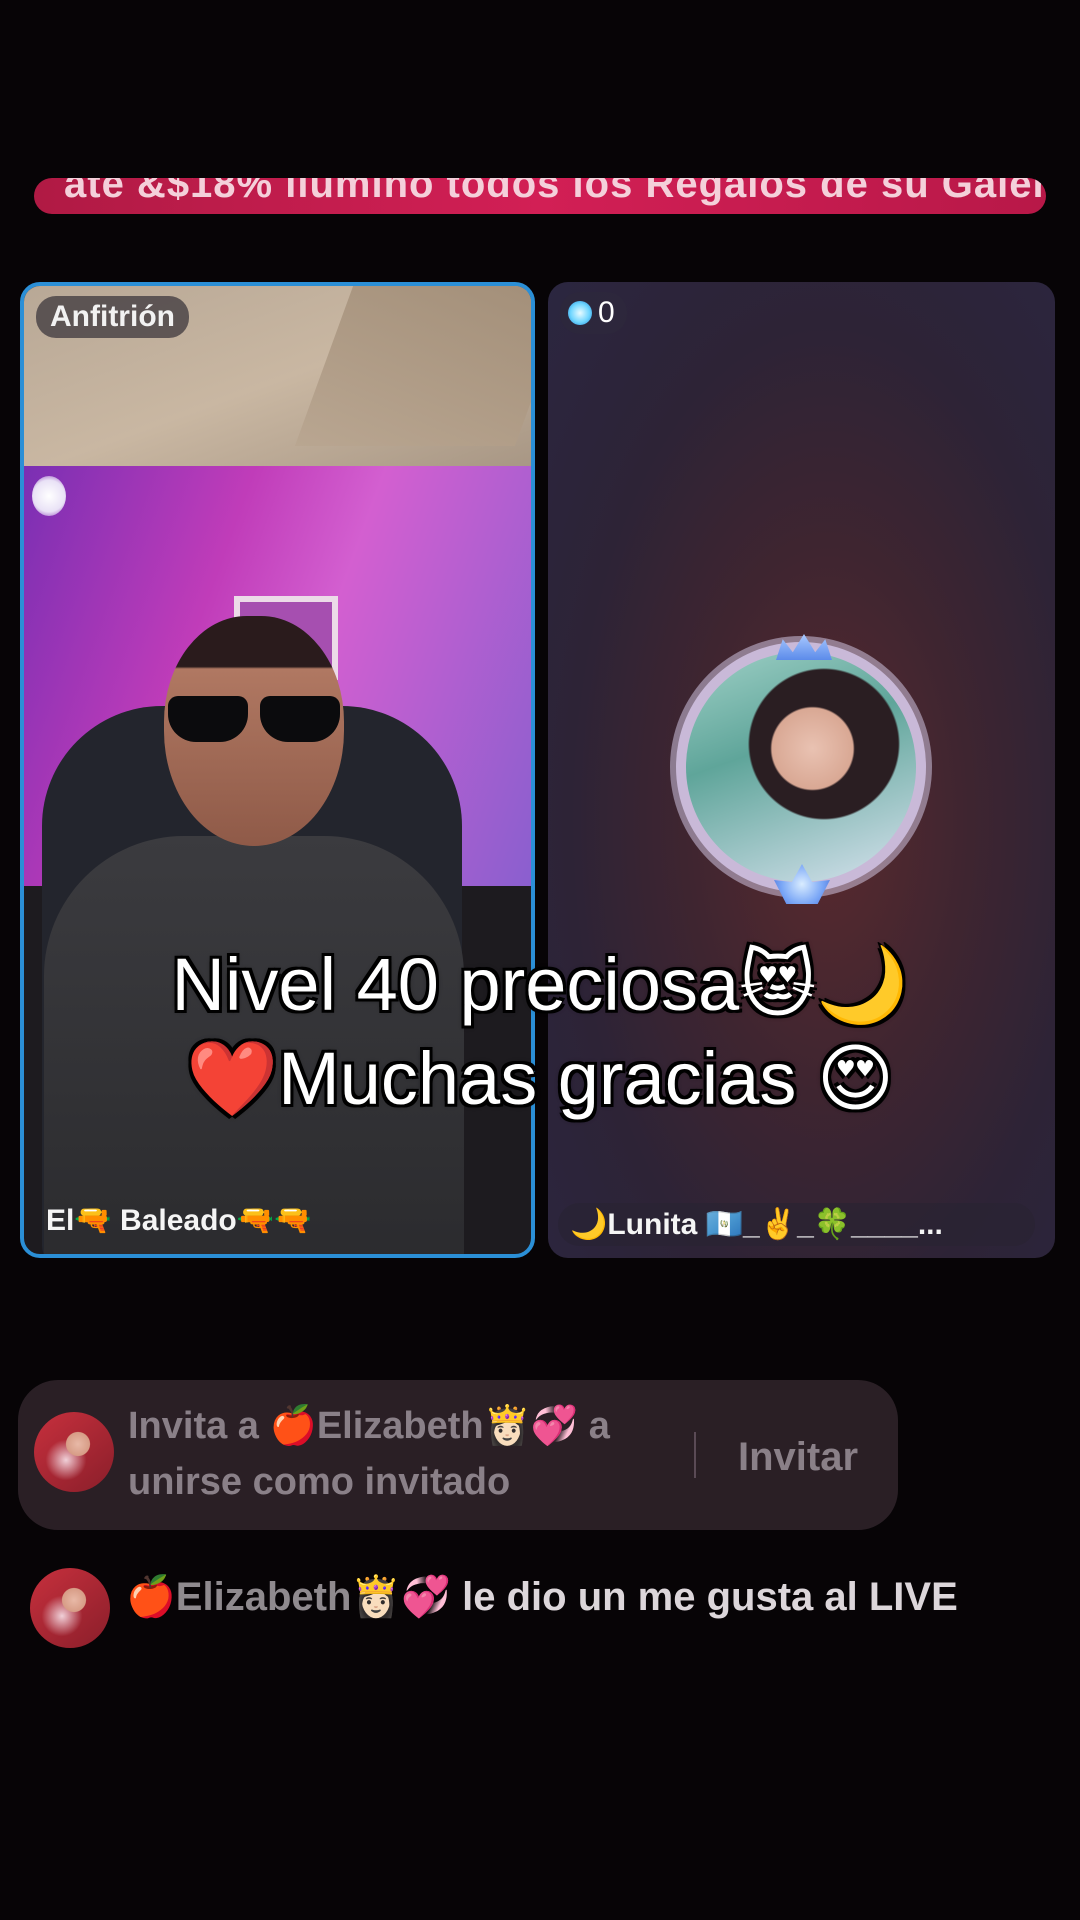  What do you see at coordinates (254, 720) in the screenshot?
I see `sunglasses-icon` at bounding box center [254, 720].